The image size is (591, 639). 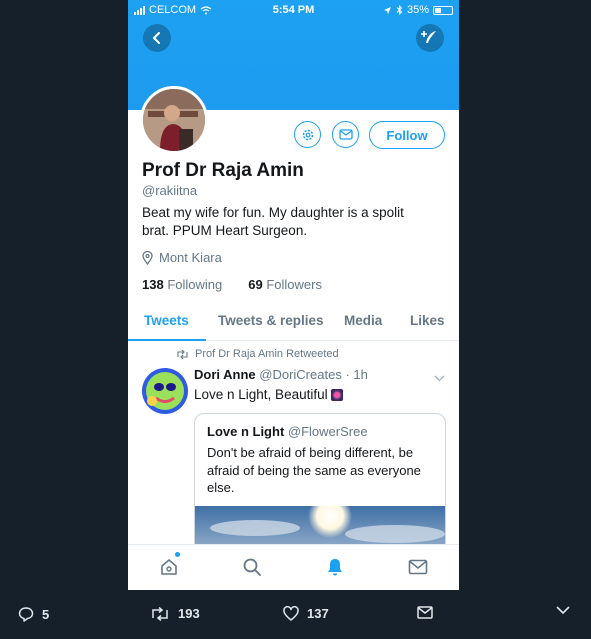 What do you see at coordinates (427, 320) in the screenshot?
I see `tab-likes: Likes` at bounding box center [427, 320].